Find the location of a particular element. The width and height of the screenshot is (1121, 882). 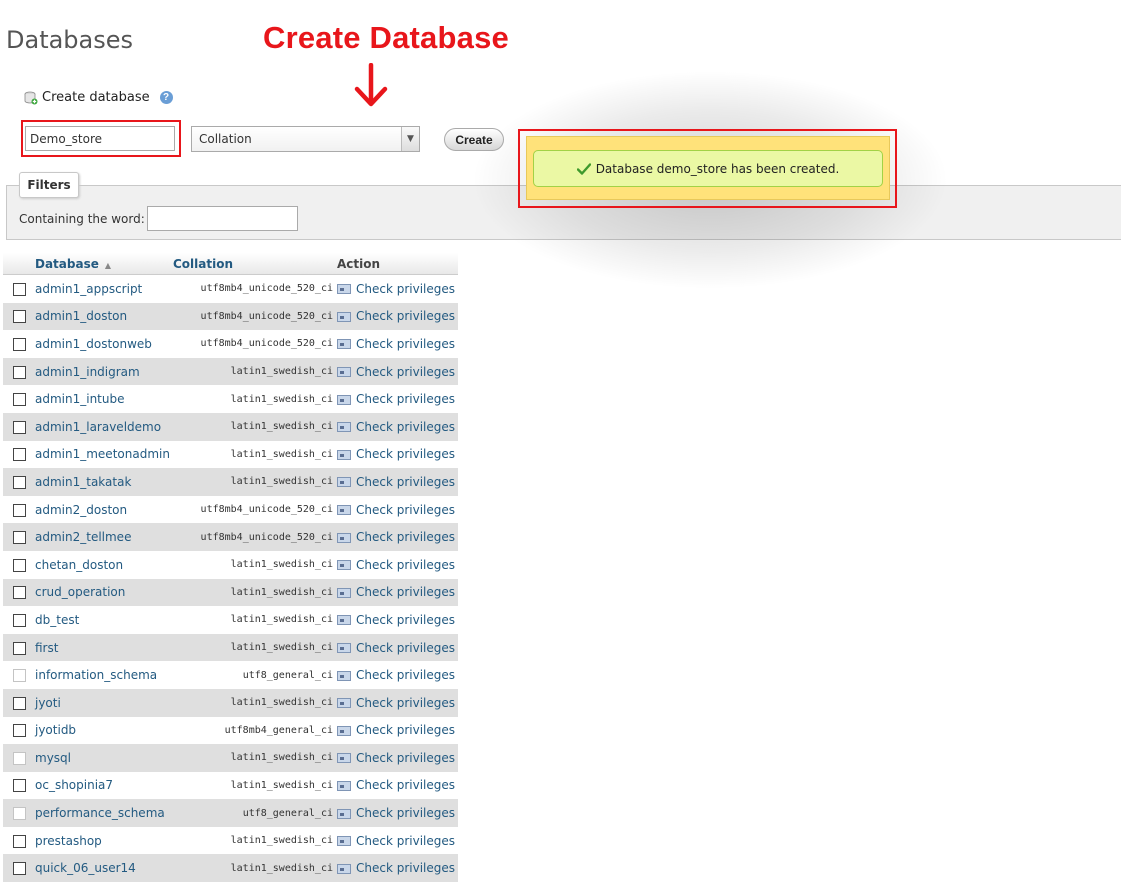

database-name-link: prestashop is located at coordinates (104, 841).